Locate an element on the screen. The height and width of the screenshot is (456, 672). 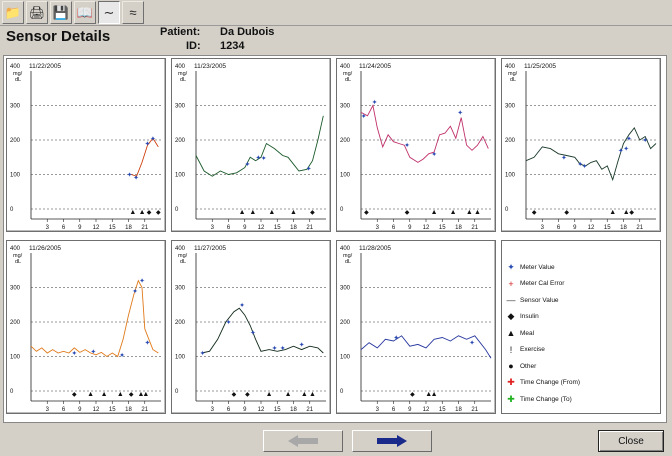
open-folder-icon: 📁 is located at coordinates (13, 12).